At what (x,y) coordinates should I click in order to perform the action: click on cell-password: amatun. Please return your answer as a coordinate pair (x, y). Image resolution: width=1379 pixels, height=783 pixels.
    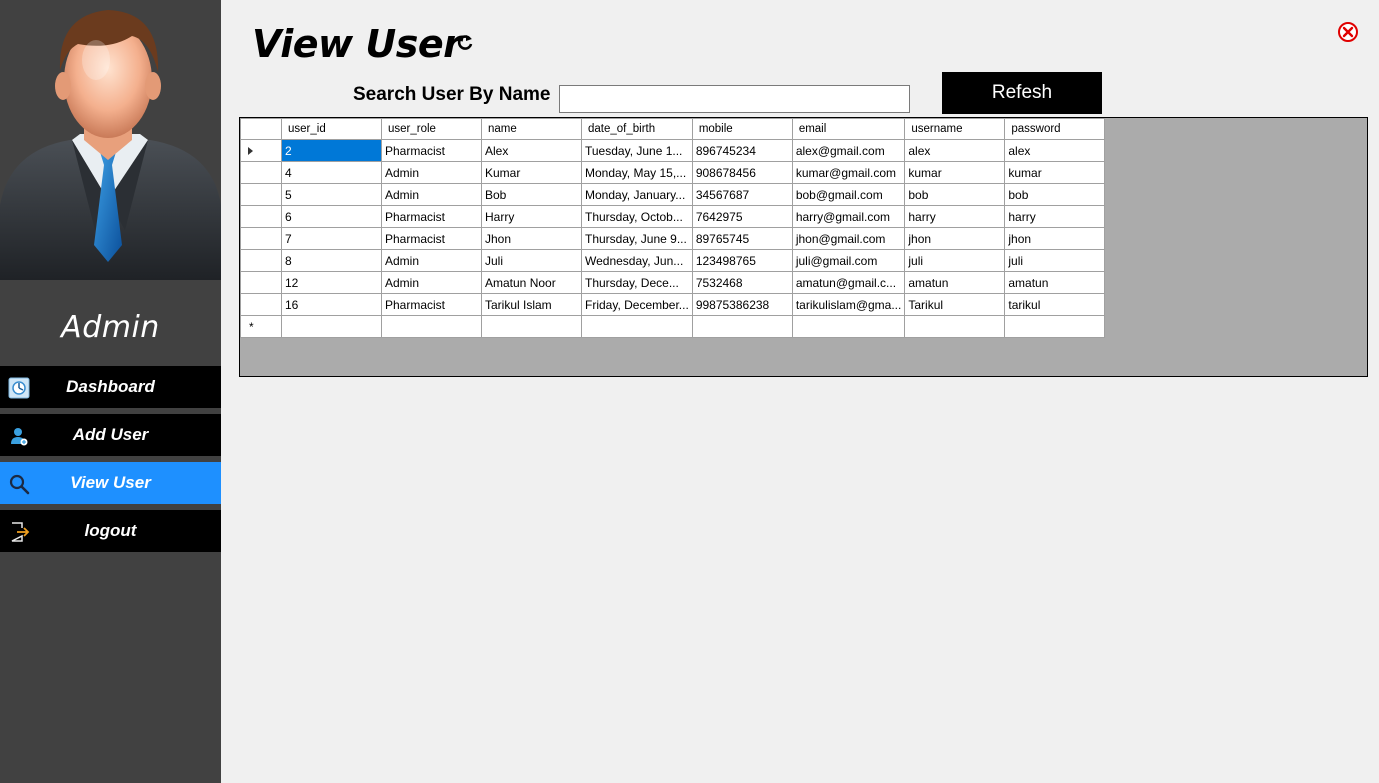
    Looking at the image, I should click on (1055, 282).